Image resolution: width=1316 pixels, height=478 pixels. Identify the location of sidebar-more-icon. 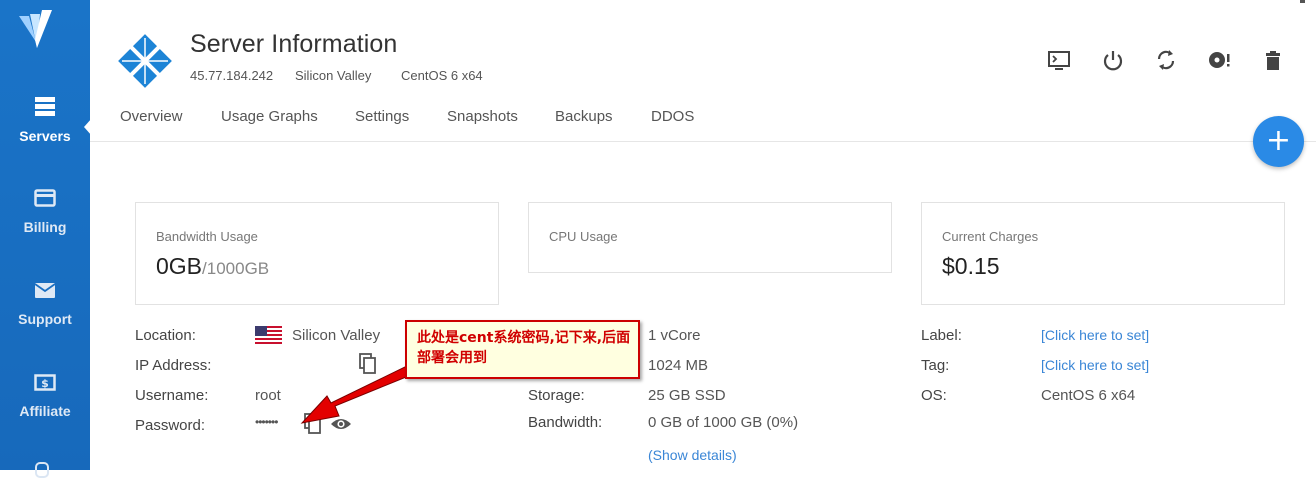
(42, 470).